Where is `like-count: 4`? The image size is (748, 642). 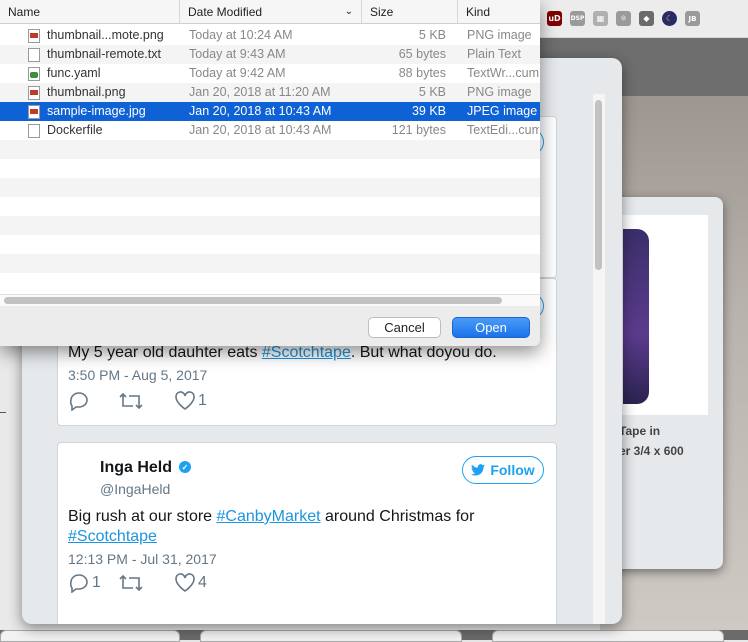
like-count: 4 is located at coordinates (202, 582).